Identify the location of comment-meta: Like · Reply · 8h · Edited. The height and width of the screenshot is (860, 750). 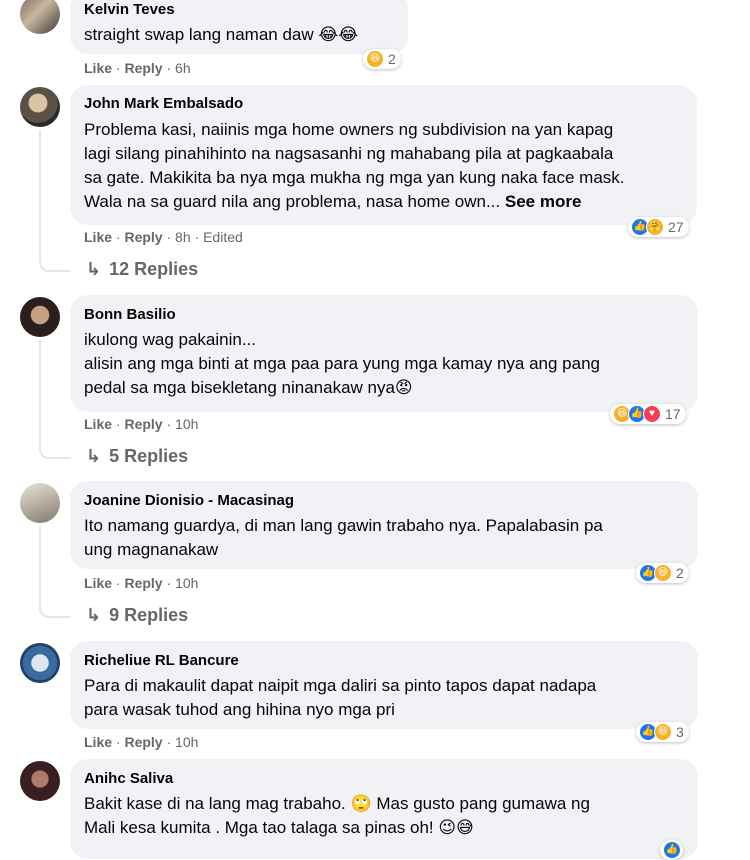
(163, 237).